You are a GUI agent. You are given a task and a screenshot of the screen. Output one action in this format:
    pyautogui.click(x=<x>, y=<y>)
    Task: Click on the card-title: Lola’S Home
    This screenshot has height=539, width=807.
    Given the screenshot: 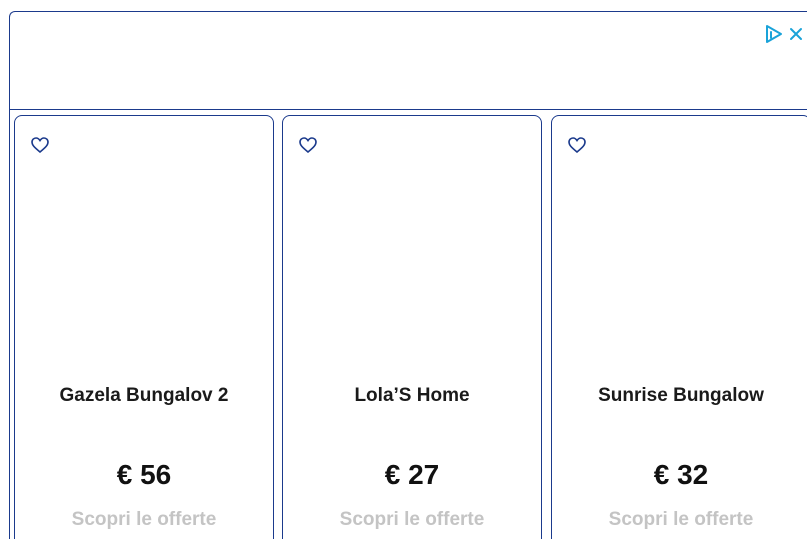 What is the action you would take?
    pyautogui.click(x=412, y=395)
    